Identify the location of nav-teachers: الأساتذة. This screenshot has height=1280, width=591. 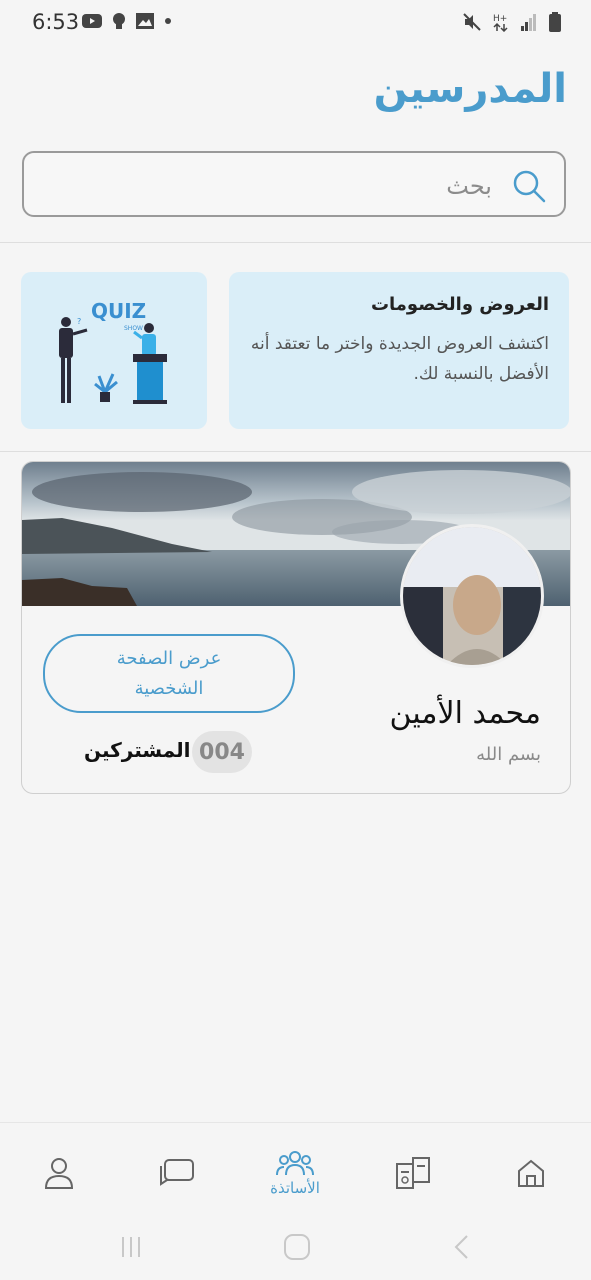
(295, 1173).